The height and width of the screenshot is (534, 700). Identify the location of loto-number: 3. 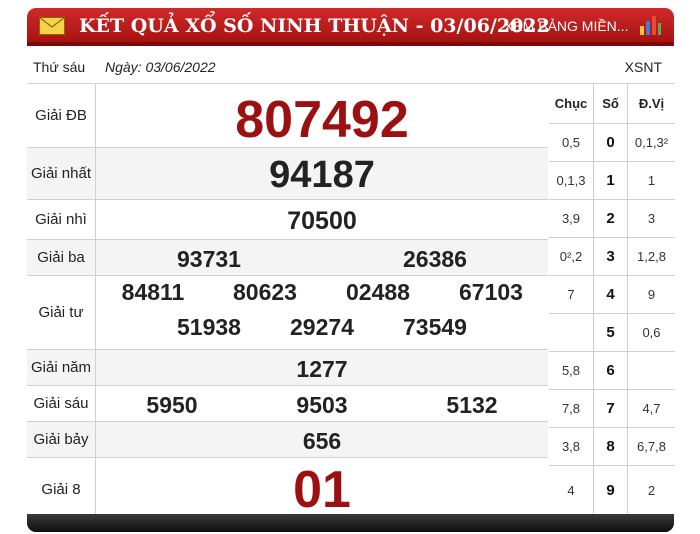
(611, 256).